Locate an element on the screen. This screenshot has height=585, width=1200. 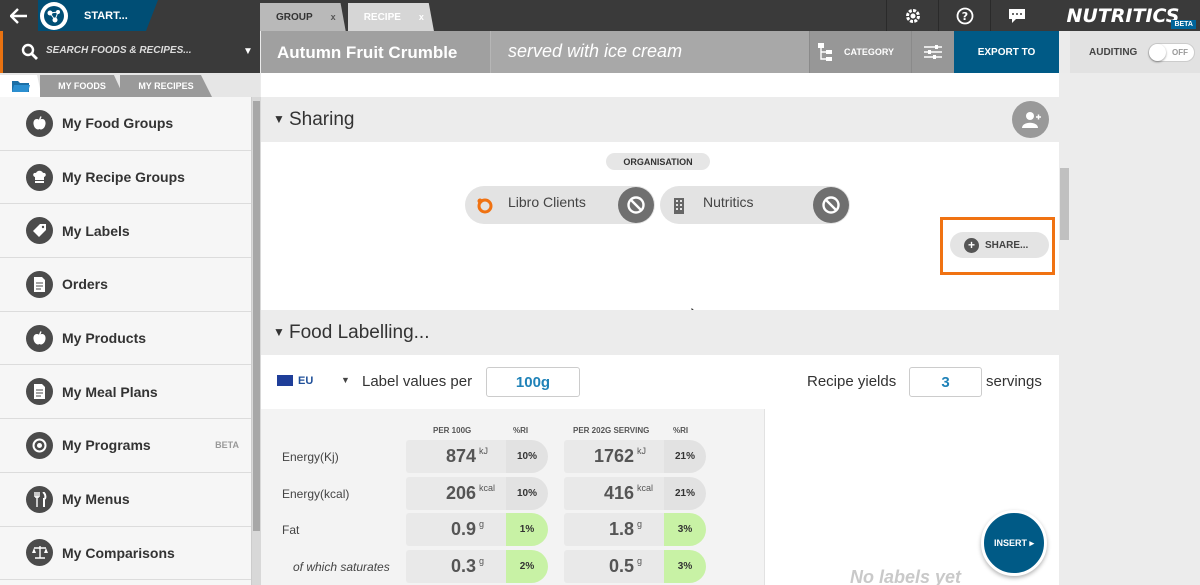
toggle-knob is located at coordinates (1157, 52).